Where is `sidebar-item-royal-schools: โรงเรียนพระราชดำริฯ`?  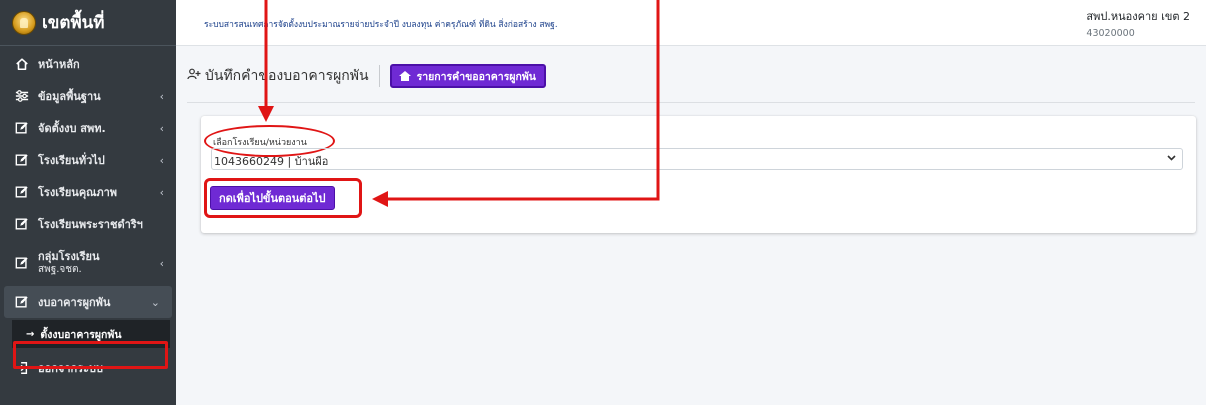 sidebar-item-royal-schools: โรงเรียนพระราชดำริฯ is located at coordinates (88, 224).